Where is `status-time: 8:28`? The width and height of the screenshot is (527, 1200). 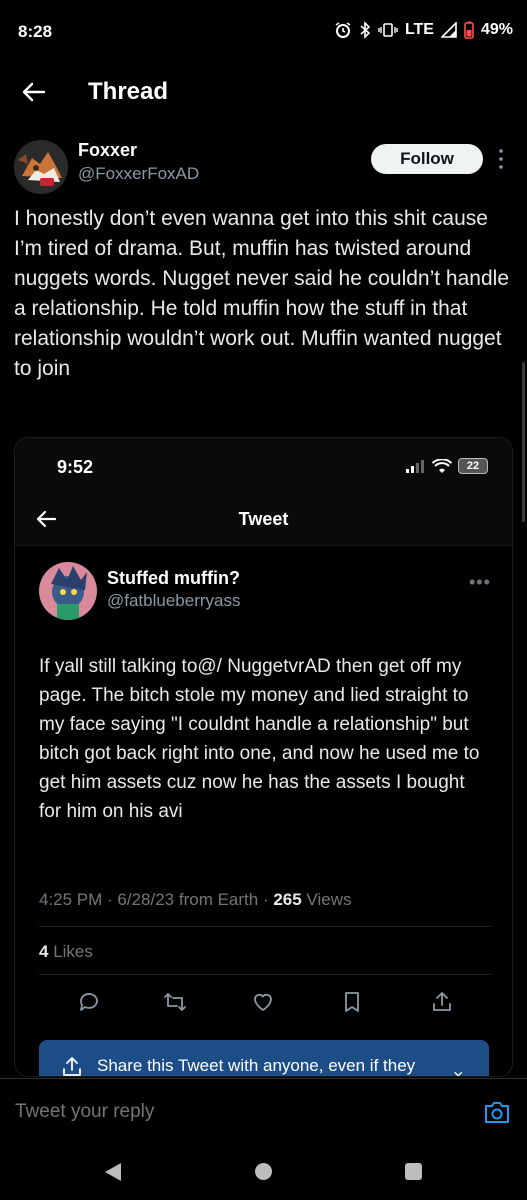
status-time: 8:28 is located at coordinates (35, 31).